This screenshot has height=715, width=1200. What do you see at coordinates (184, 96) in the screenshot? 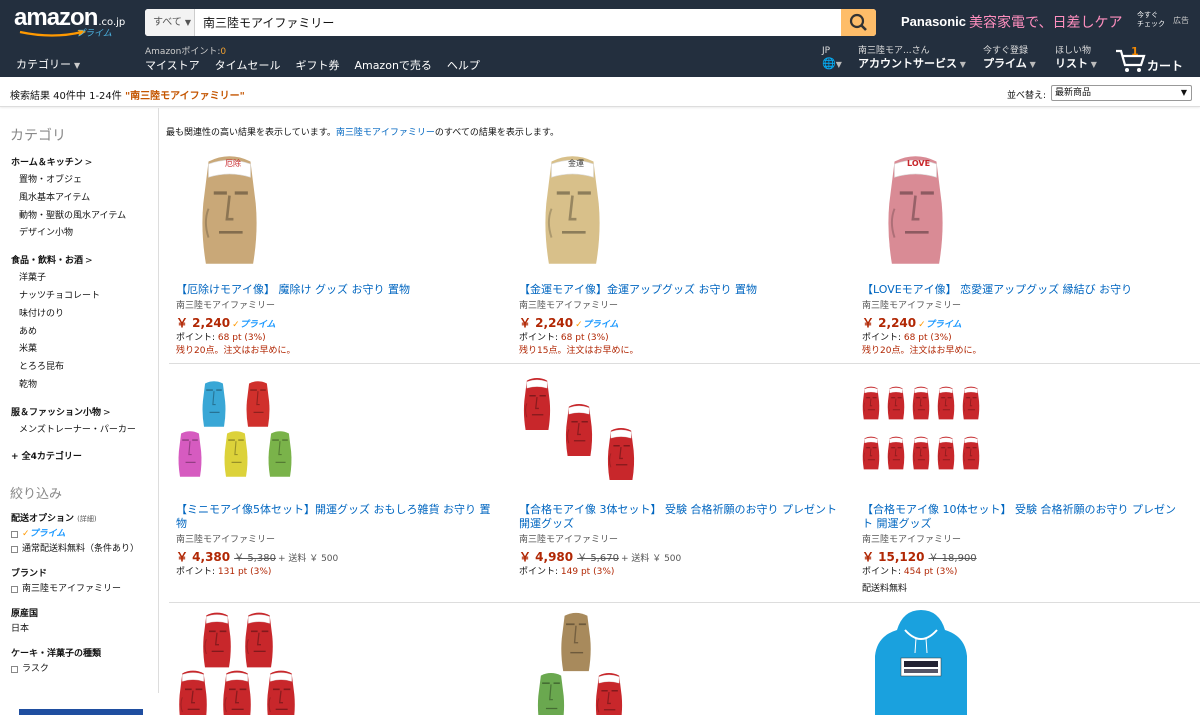
I see `search-query-echo: "南三陸モアイファミリー"` at bounding box center [184, 96].